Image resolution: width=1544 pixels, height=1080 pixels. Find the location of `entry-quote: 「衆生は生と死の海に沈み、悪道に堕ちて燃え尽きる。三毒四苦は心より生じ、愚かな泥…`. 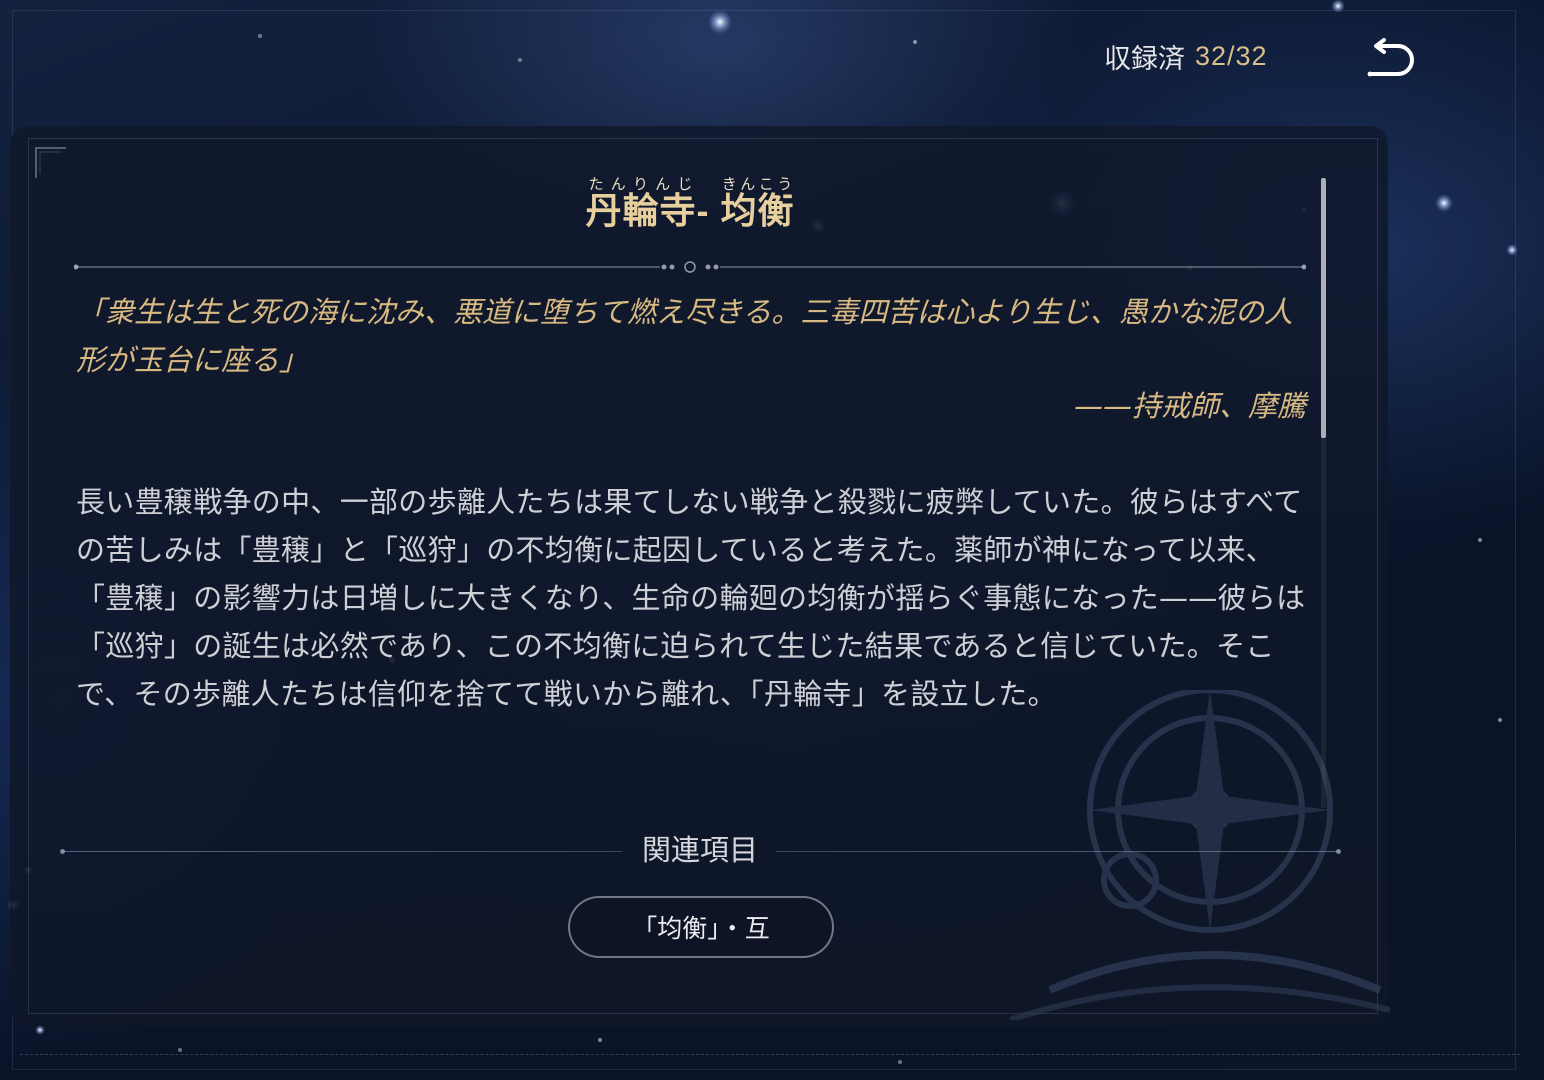

entry-quote: 「衆生は生と死の海に沈み、悪道に堕ちて燃え尽きる。三毒四苦は心より生じ、愚かな泥… is located at coordinates (684, 336).